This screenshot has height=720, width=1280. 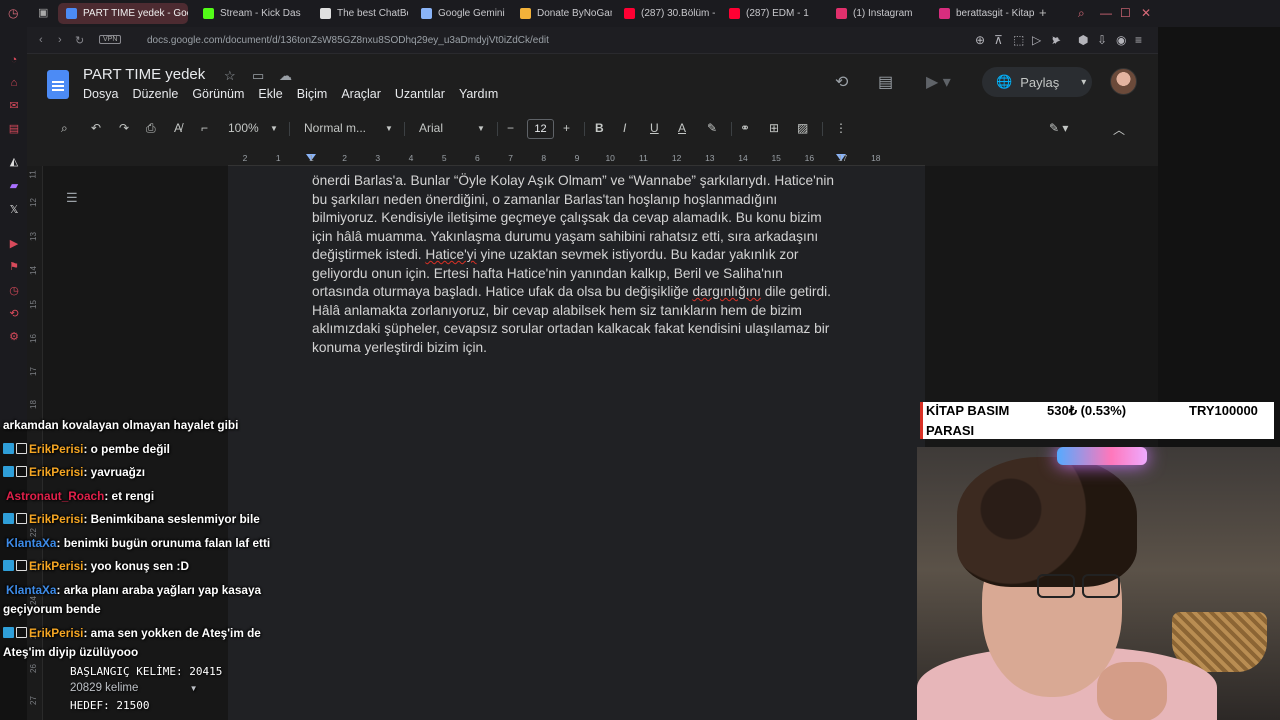 I want to click on goal-label-second-line: PARASI, so click(x=950, y=430).